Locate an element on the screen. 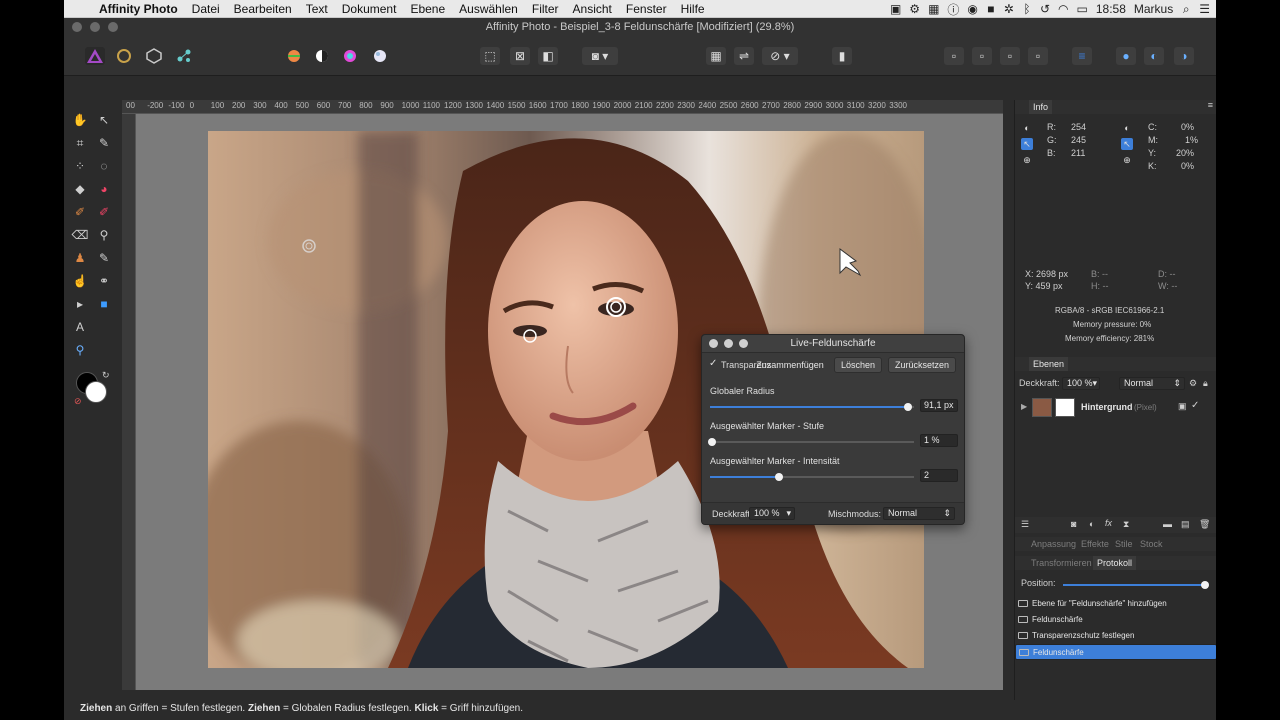 This screenshot has width=1280, height=720. target-icon: ⊕ is located at coordinates (1027, 160).